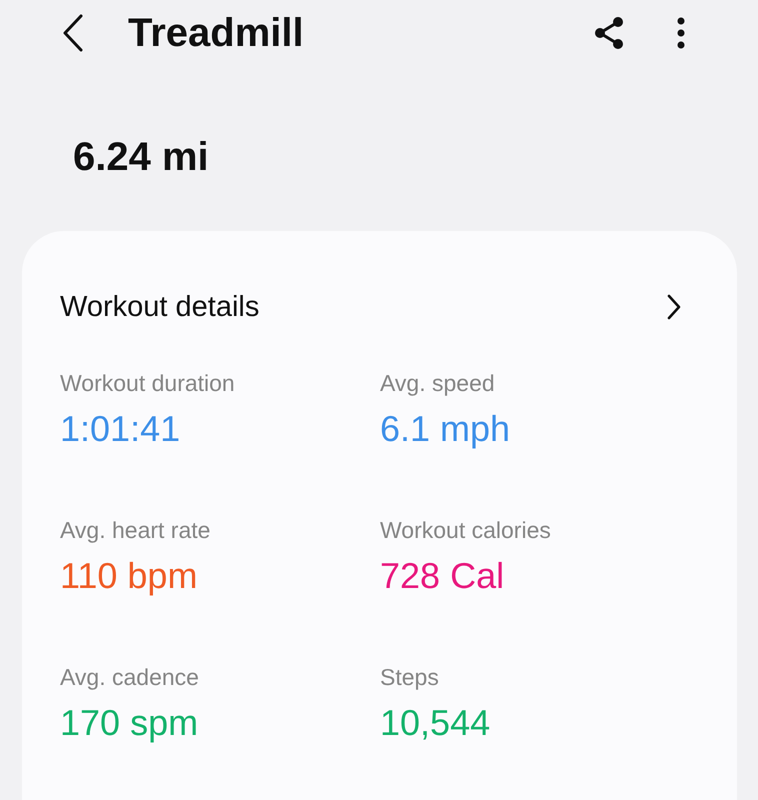 The image size is (758, 800). I want to click on metric-value: 170 spm, so click(130, 723).